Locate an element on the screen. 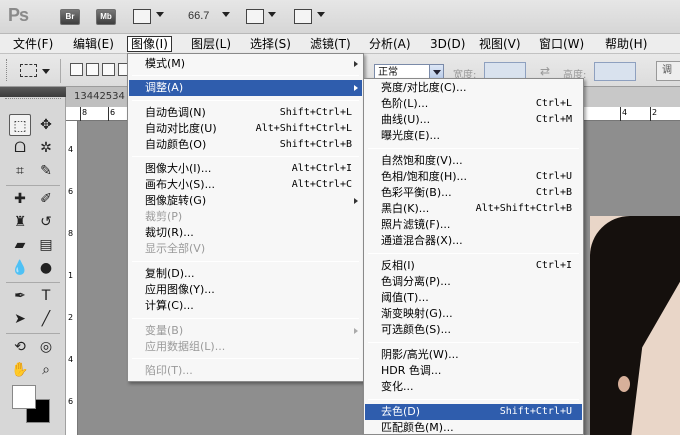 Image resolution: width=680 pixels, height=435 pixels. adjust-menu-item: 色阶(L)... Ctrl+L is located at coordinates (473, 104).